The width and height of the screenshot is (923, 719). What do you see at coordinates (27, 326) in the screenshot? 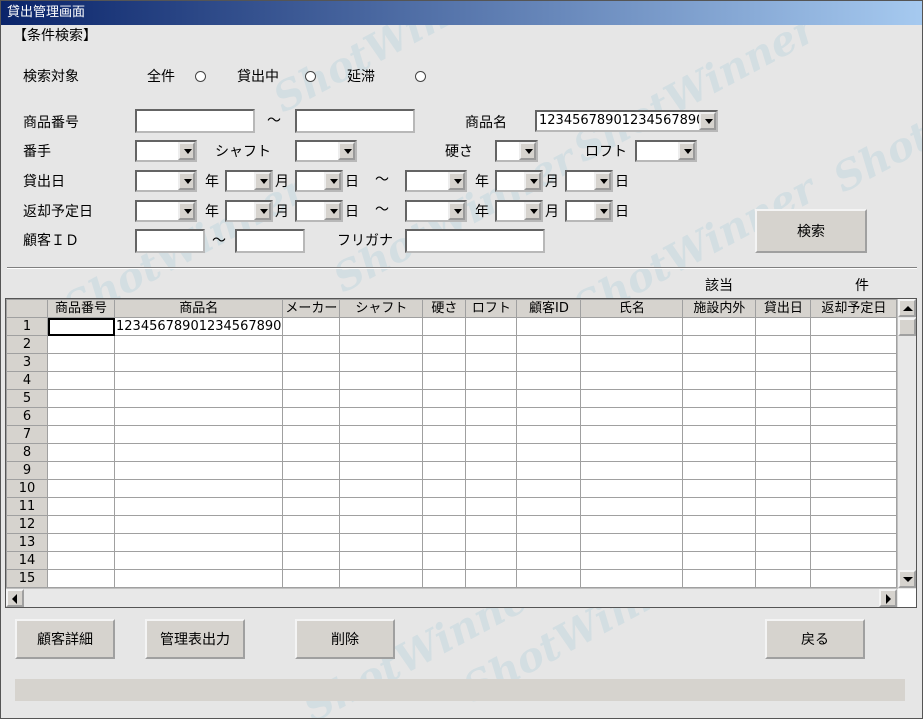
I see `row-header: 1` at bounding box center [27, 326].